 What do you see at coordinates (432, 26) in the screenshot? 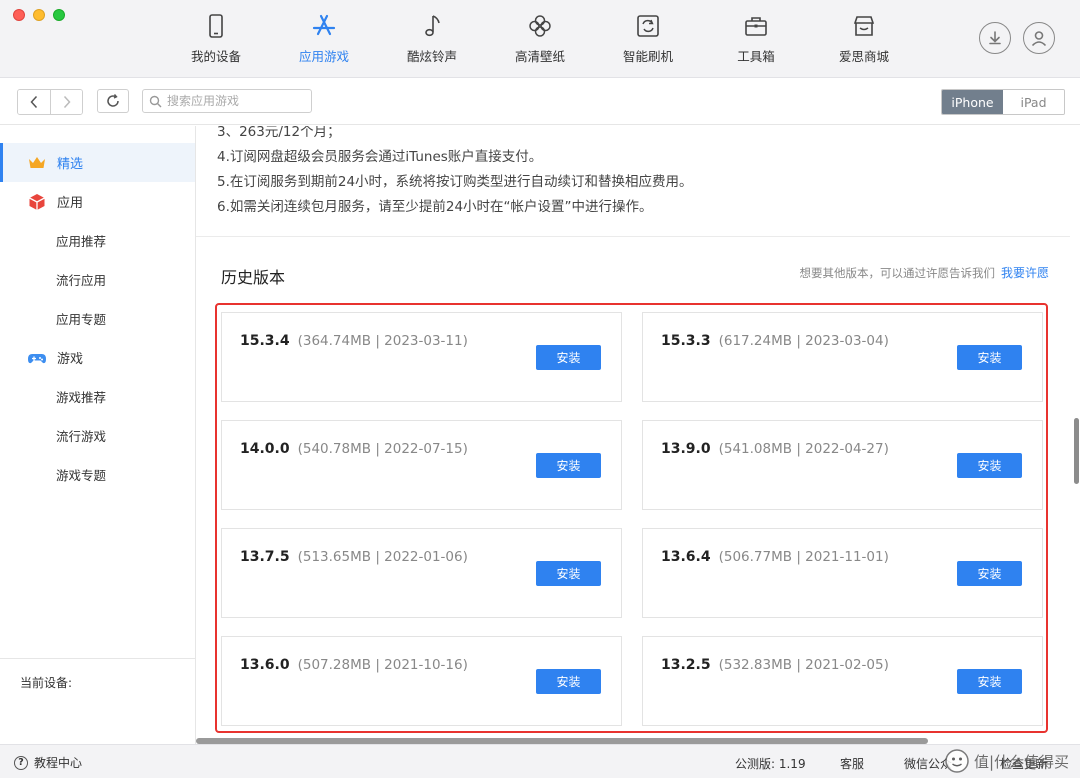
I see `music-note-icon` at bounding box center [432, 26].